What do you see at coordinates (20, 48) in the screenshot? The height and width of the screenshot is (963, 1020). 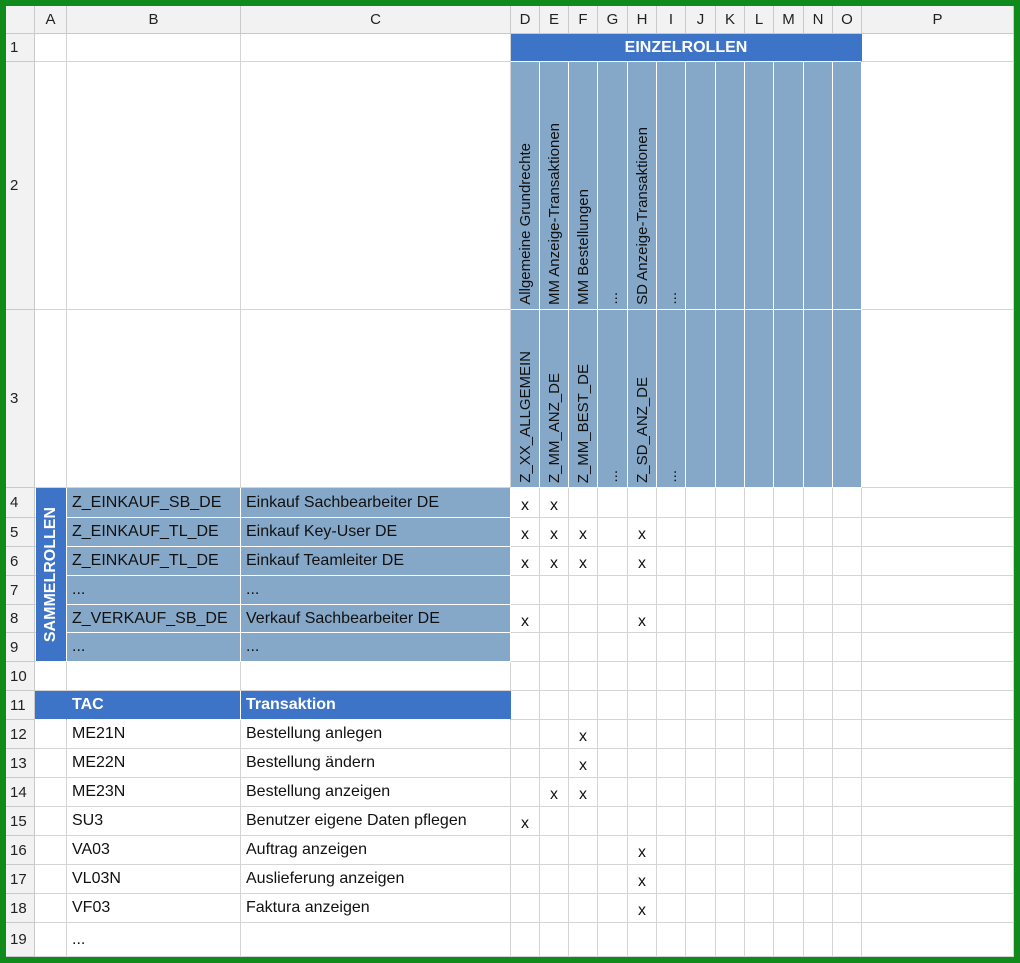 I see `row-header-1: 1` at bounding box center [20, 48].